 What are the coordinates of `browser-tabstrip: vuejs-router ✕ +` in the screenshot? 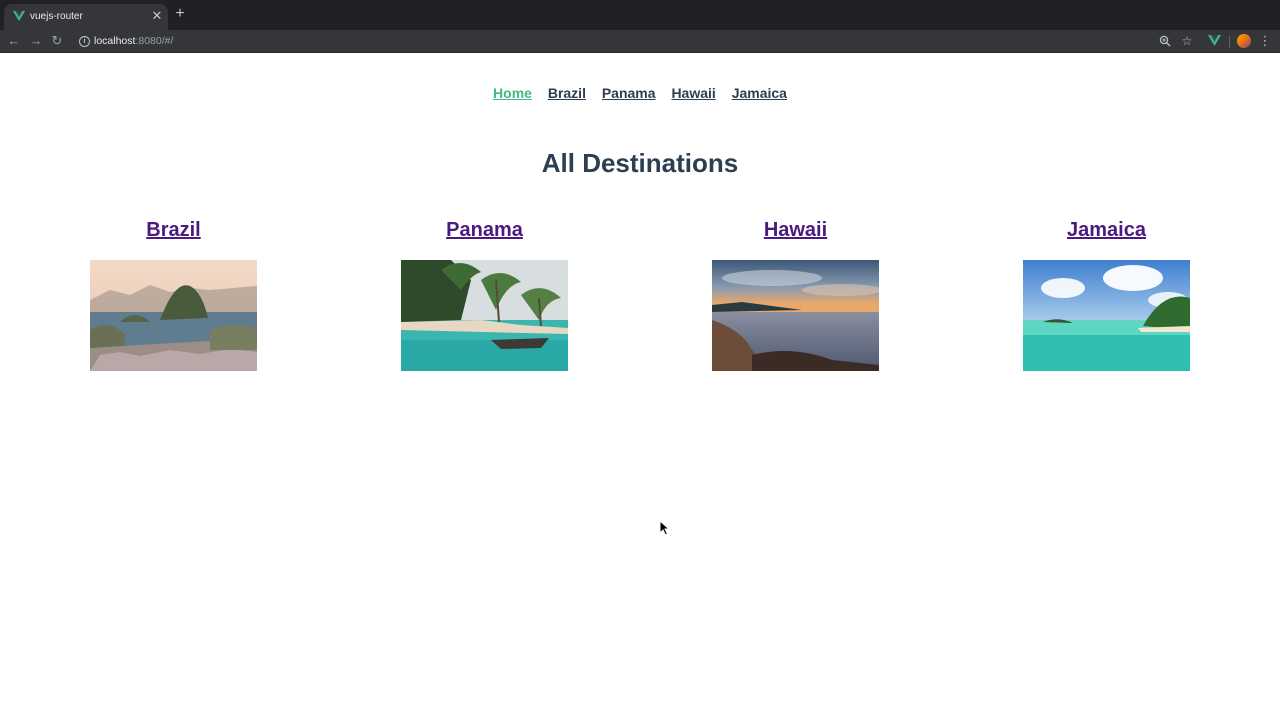 It's located at (640, 15).